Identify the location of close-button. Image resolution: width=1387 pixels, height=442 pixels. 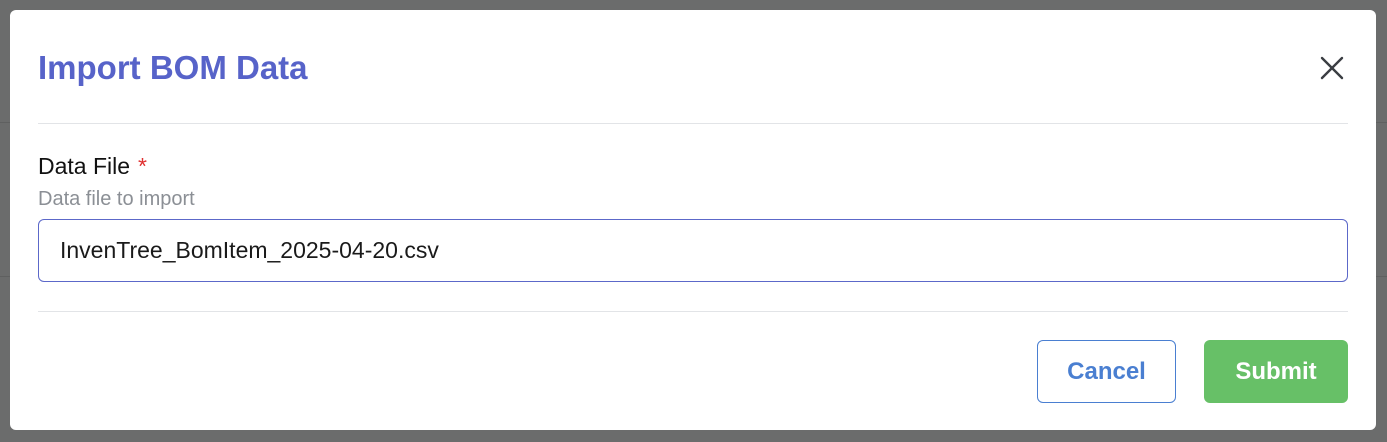
(1332, 68).